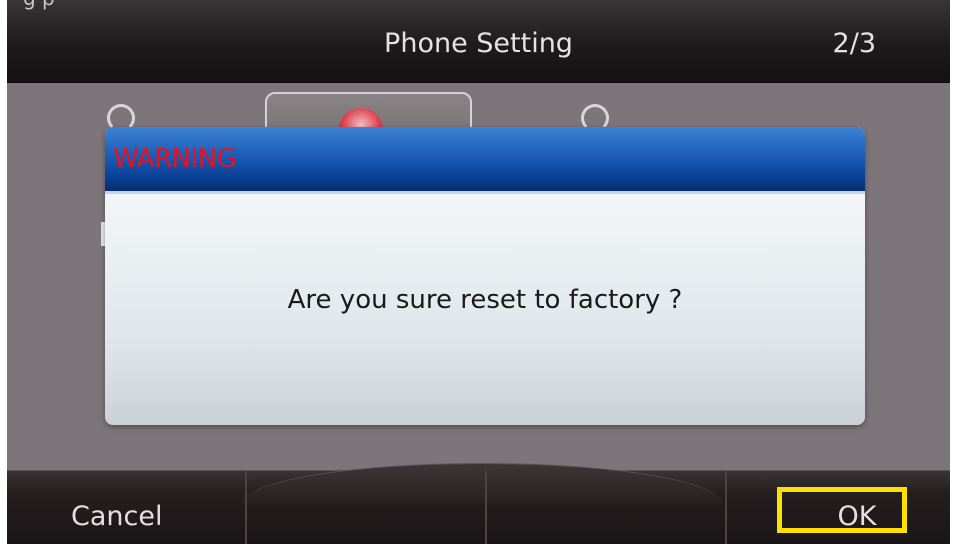 This screenshot has width=957, height=544. Describe the element at coordinates (175, 159) in the screenshot. I see `dialog-title: WARNING` at that location.